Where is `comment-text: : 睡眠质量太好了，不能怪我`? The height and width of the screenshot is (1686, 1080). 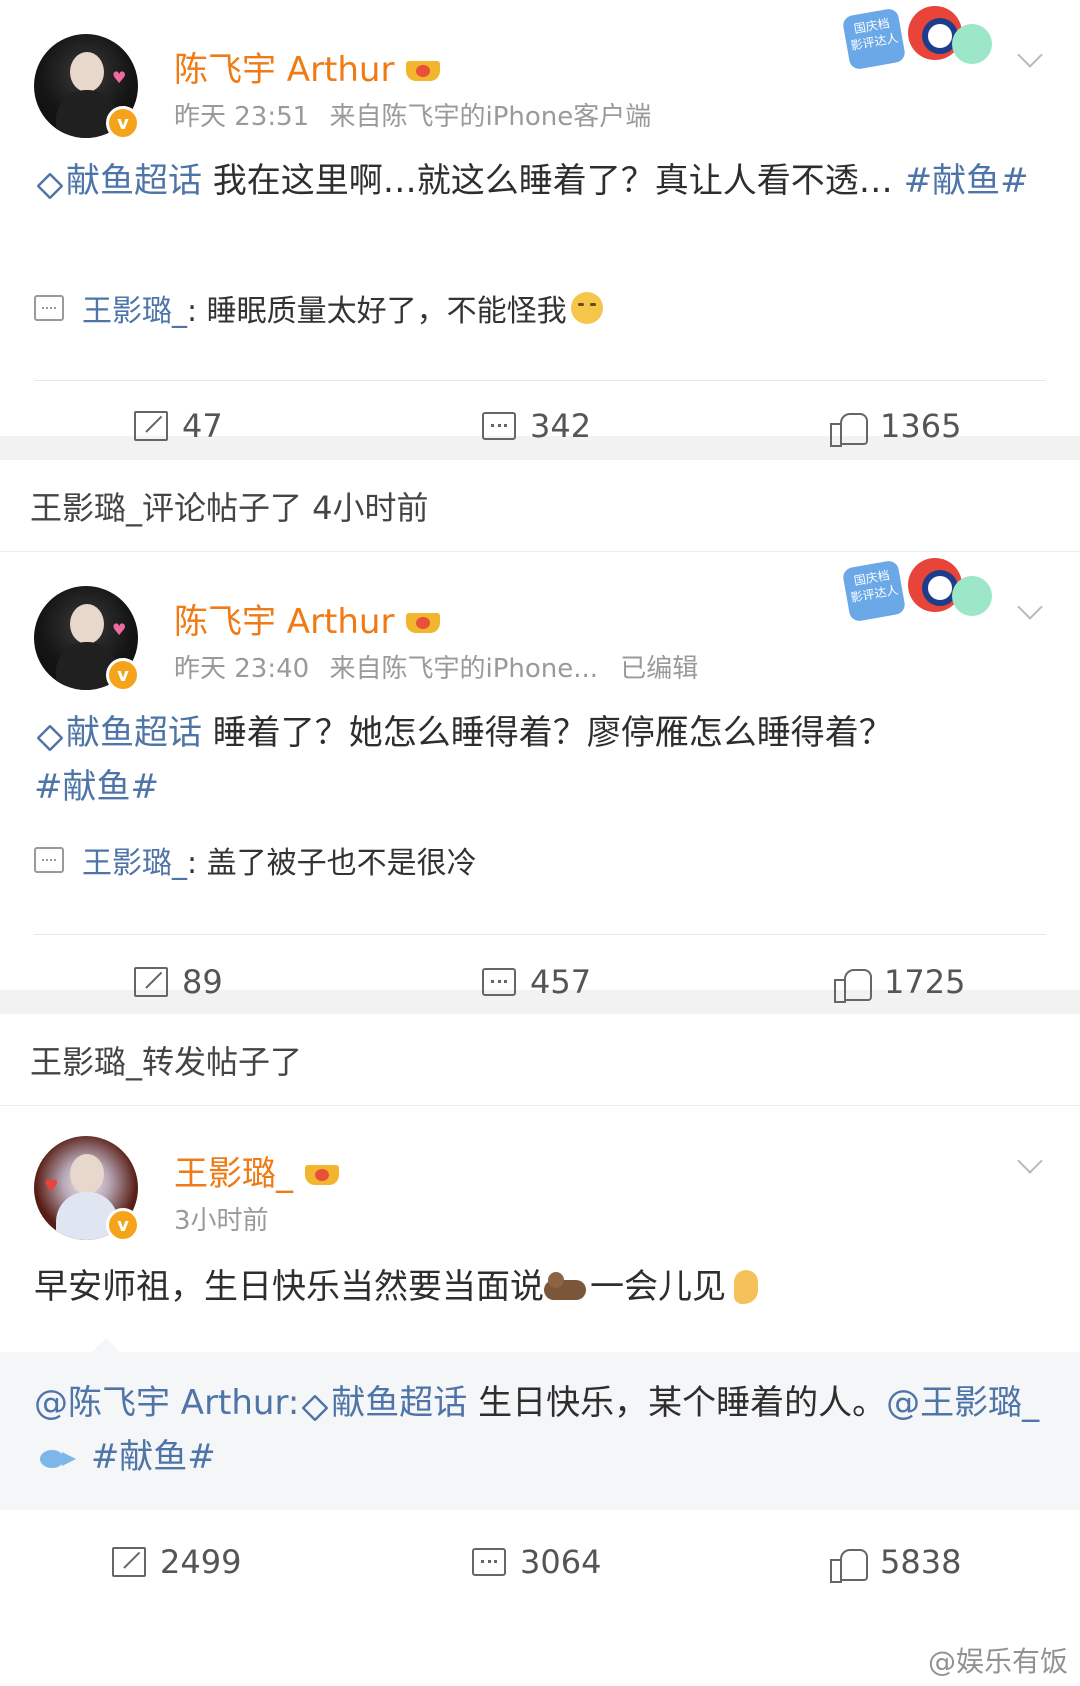
comment-text: : 睡眠质量太好了，不能怪我 is located at coordinates (377, 311).